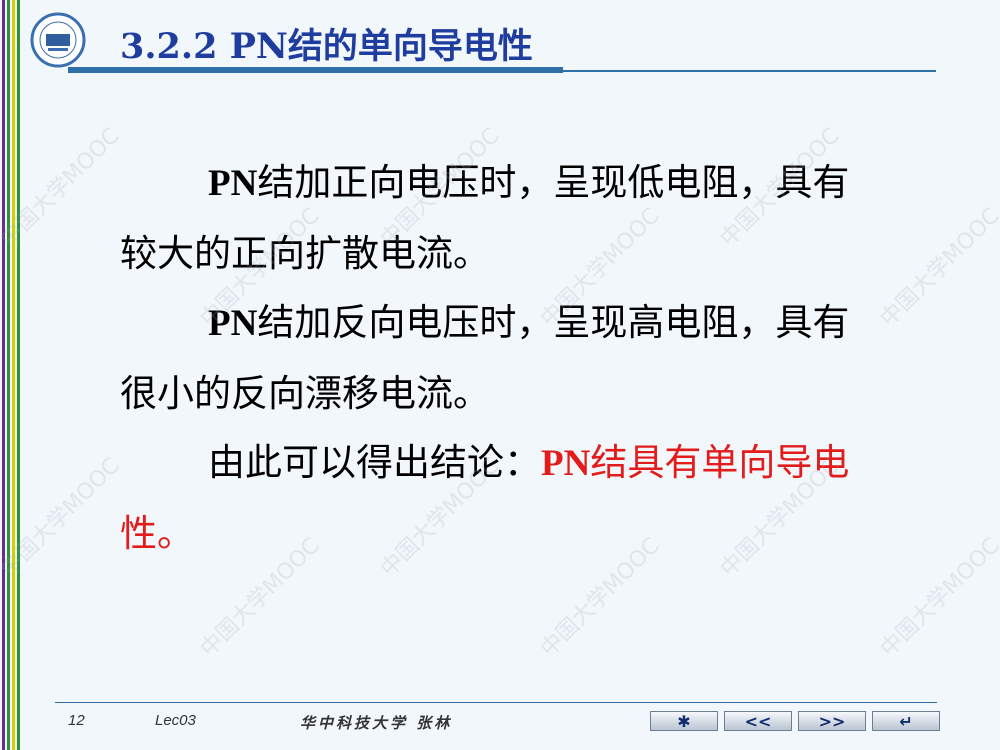 This screenshot has width=1000, height=750. What do you see at coordinates (376, 723) in the screenshot?
I see `institution-author: 华中科技大学 张林` at bounding box center [376, 723].